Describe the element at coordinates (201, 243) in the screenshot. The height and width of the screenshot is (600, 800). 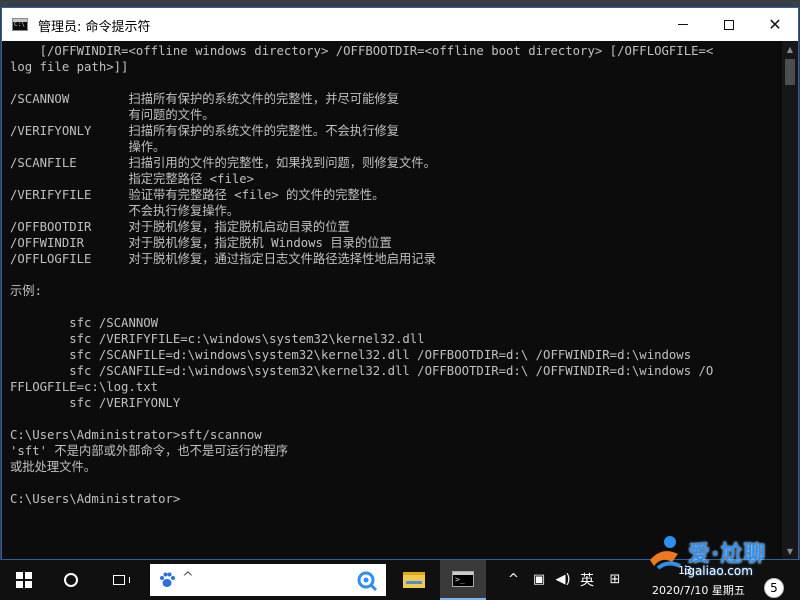
I see `console-line: /OFFWINDIR 对于脱机修复，指定脱机 Windows 目录的位置` at that location.